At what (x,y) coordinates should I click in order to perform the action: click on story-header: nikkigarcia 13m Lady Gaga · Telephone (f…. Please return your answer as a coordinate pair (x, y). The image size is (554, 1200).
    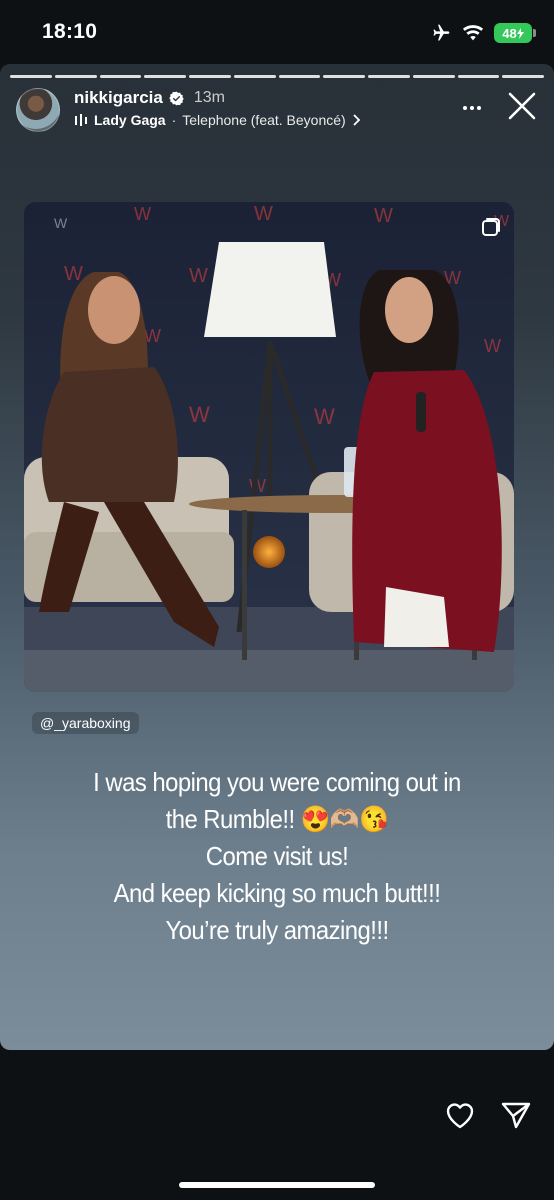
    Looking at the image, I should click on (280, 113).